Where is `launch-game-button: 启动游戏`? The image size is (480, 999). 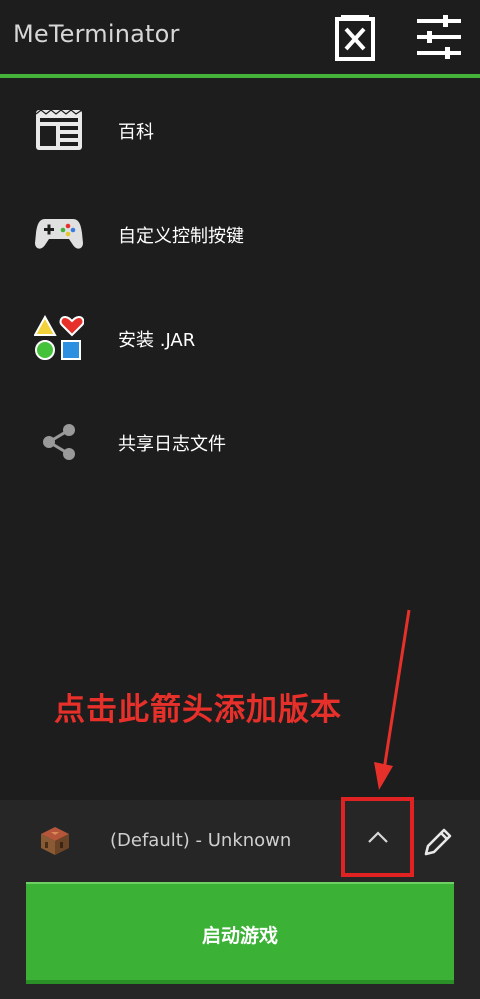 launch-game-button: 启动游戏 is located at coordinates (240, 933).